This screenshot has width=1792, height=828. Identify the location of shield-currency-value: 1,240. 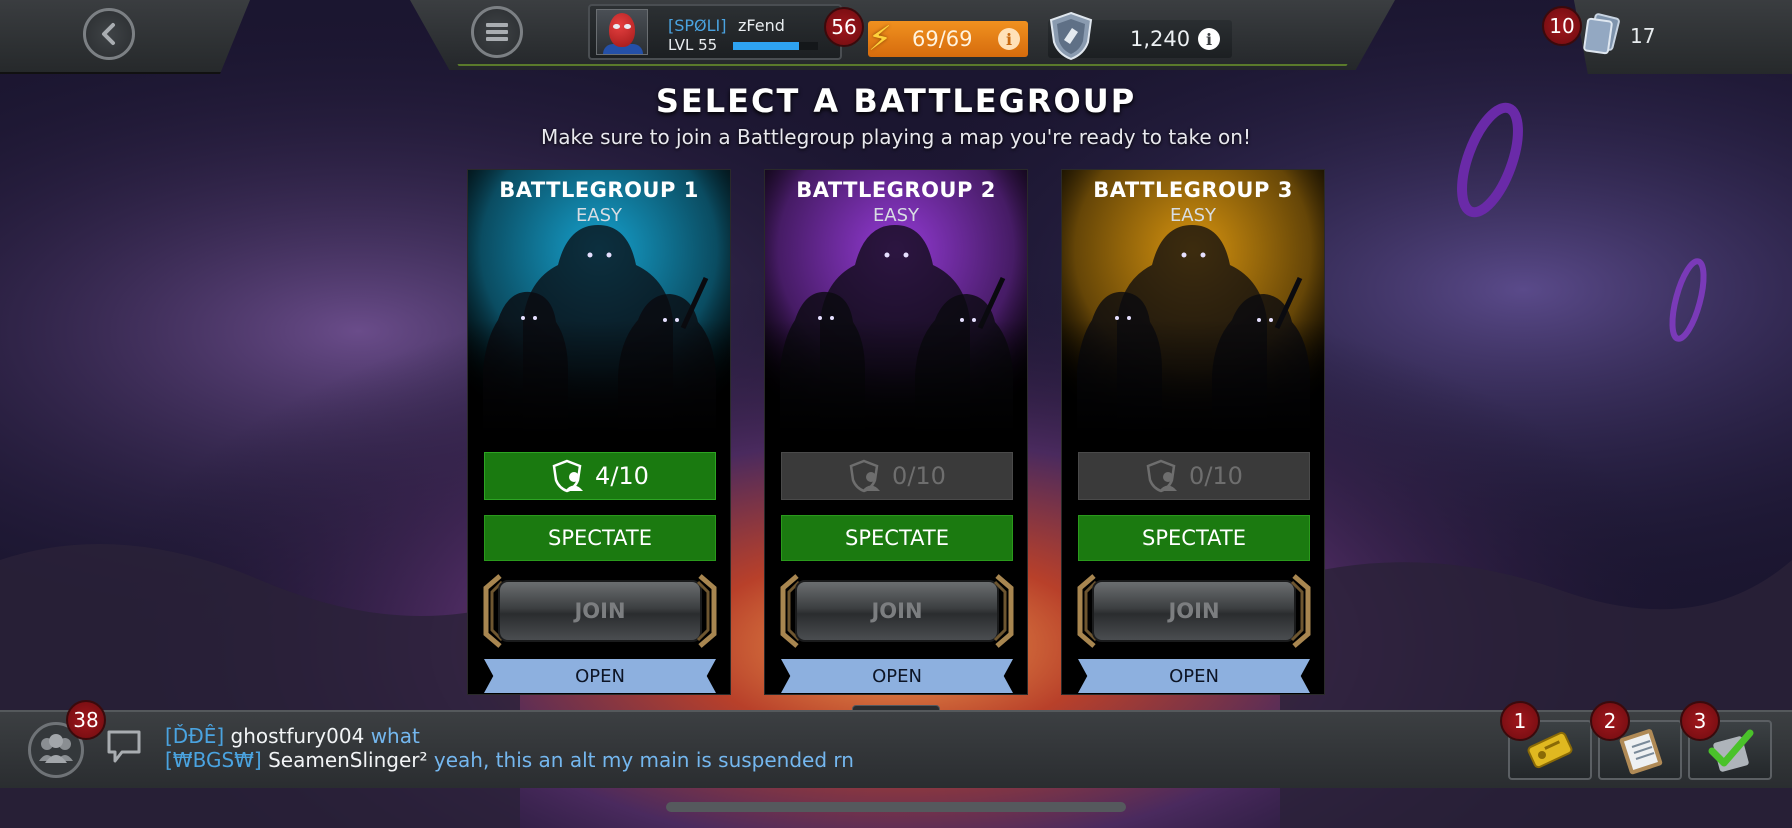
(1160, 39).